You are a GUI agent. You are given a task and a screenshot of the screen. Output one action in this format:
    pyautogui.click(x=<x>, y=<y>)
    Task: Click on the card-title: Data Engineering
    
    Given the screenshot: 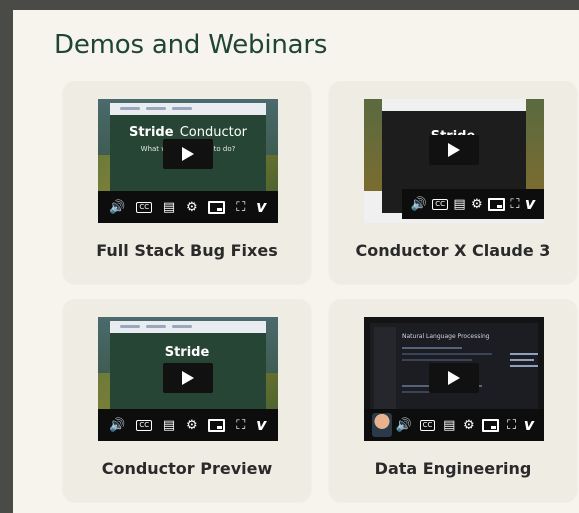 What is the action you would take?
    pyautogui.click(x=453, y=468)
    